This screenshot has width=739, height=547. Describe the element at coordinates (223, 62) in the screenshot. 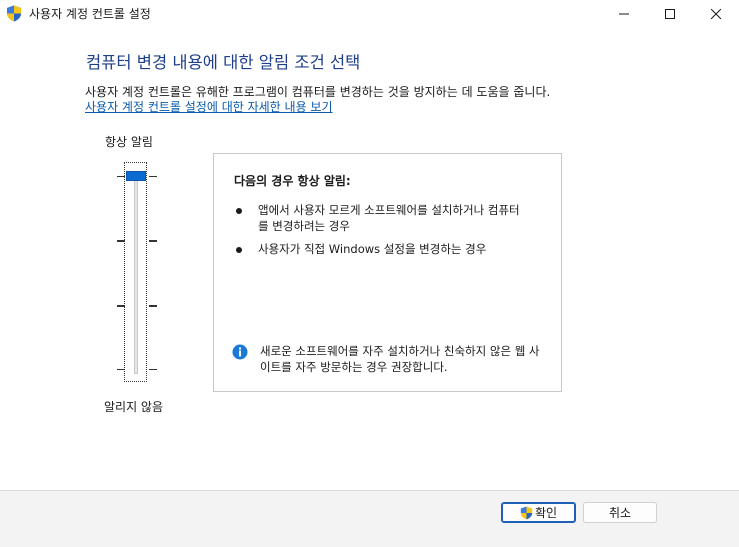

I see `page-title: 컴퓨터 변경 내용에 대한 알림 조건 선택` at that location.